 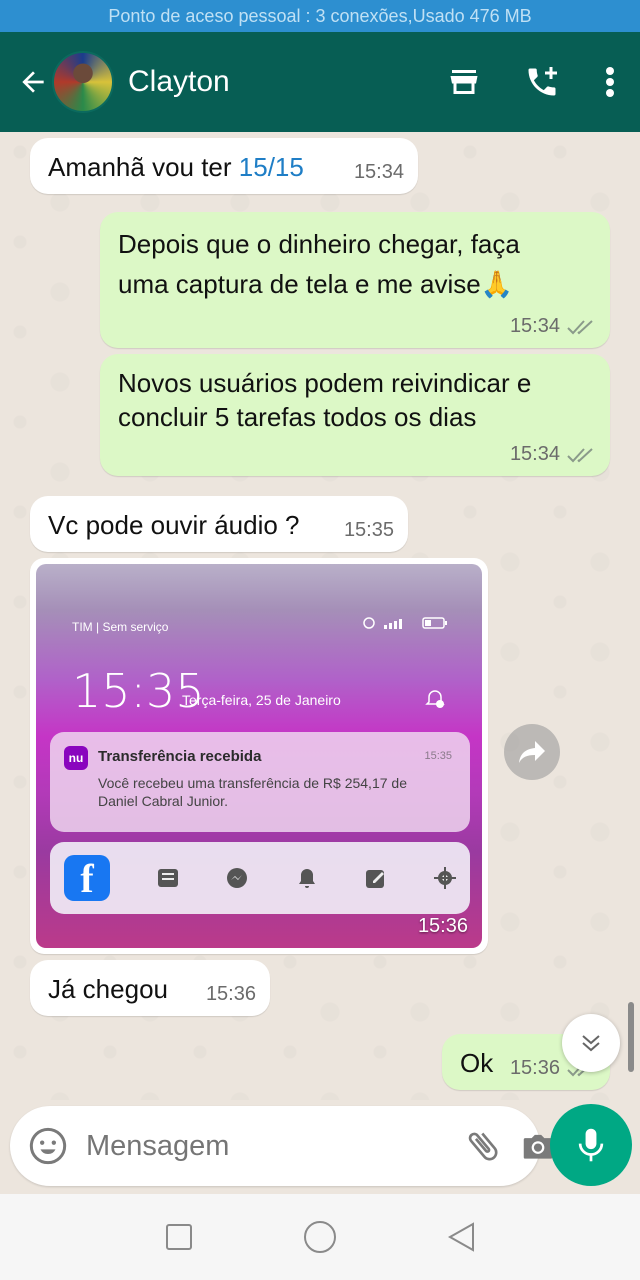 What do you see at coordinates (274, 1146) in the screenshot?
I see `message-input` at bounding box center [274, 1146].